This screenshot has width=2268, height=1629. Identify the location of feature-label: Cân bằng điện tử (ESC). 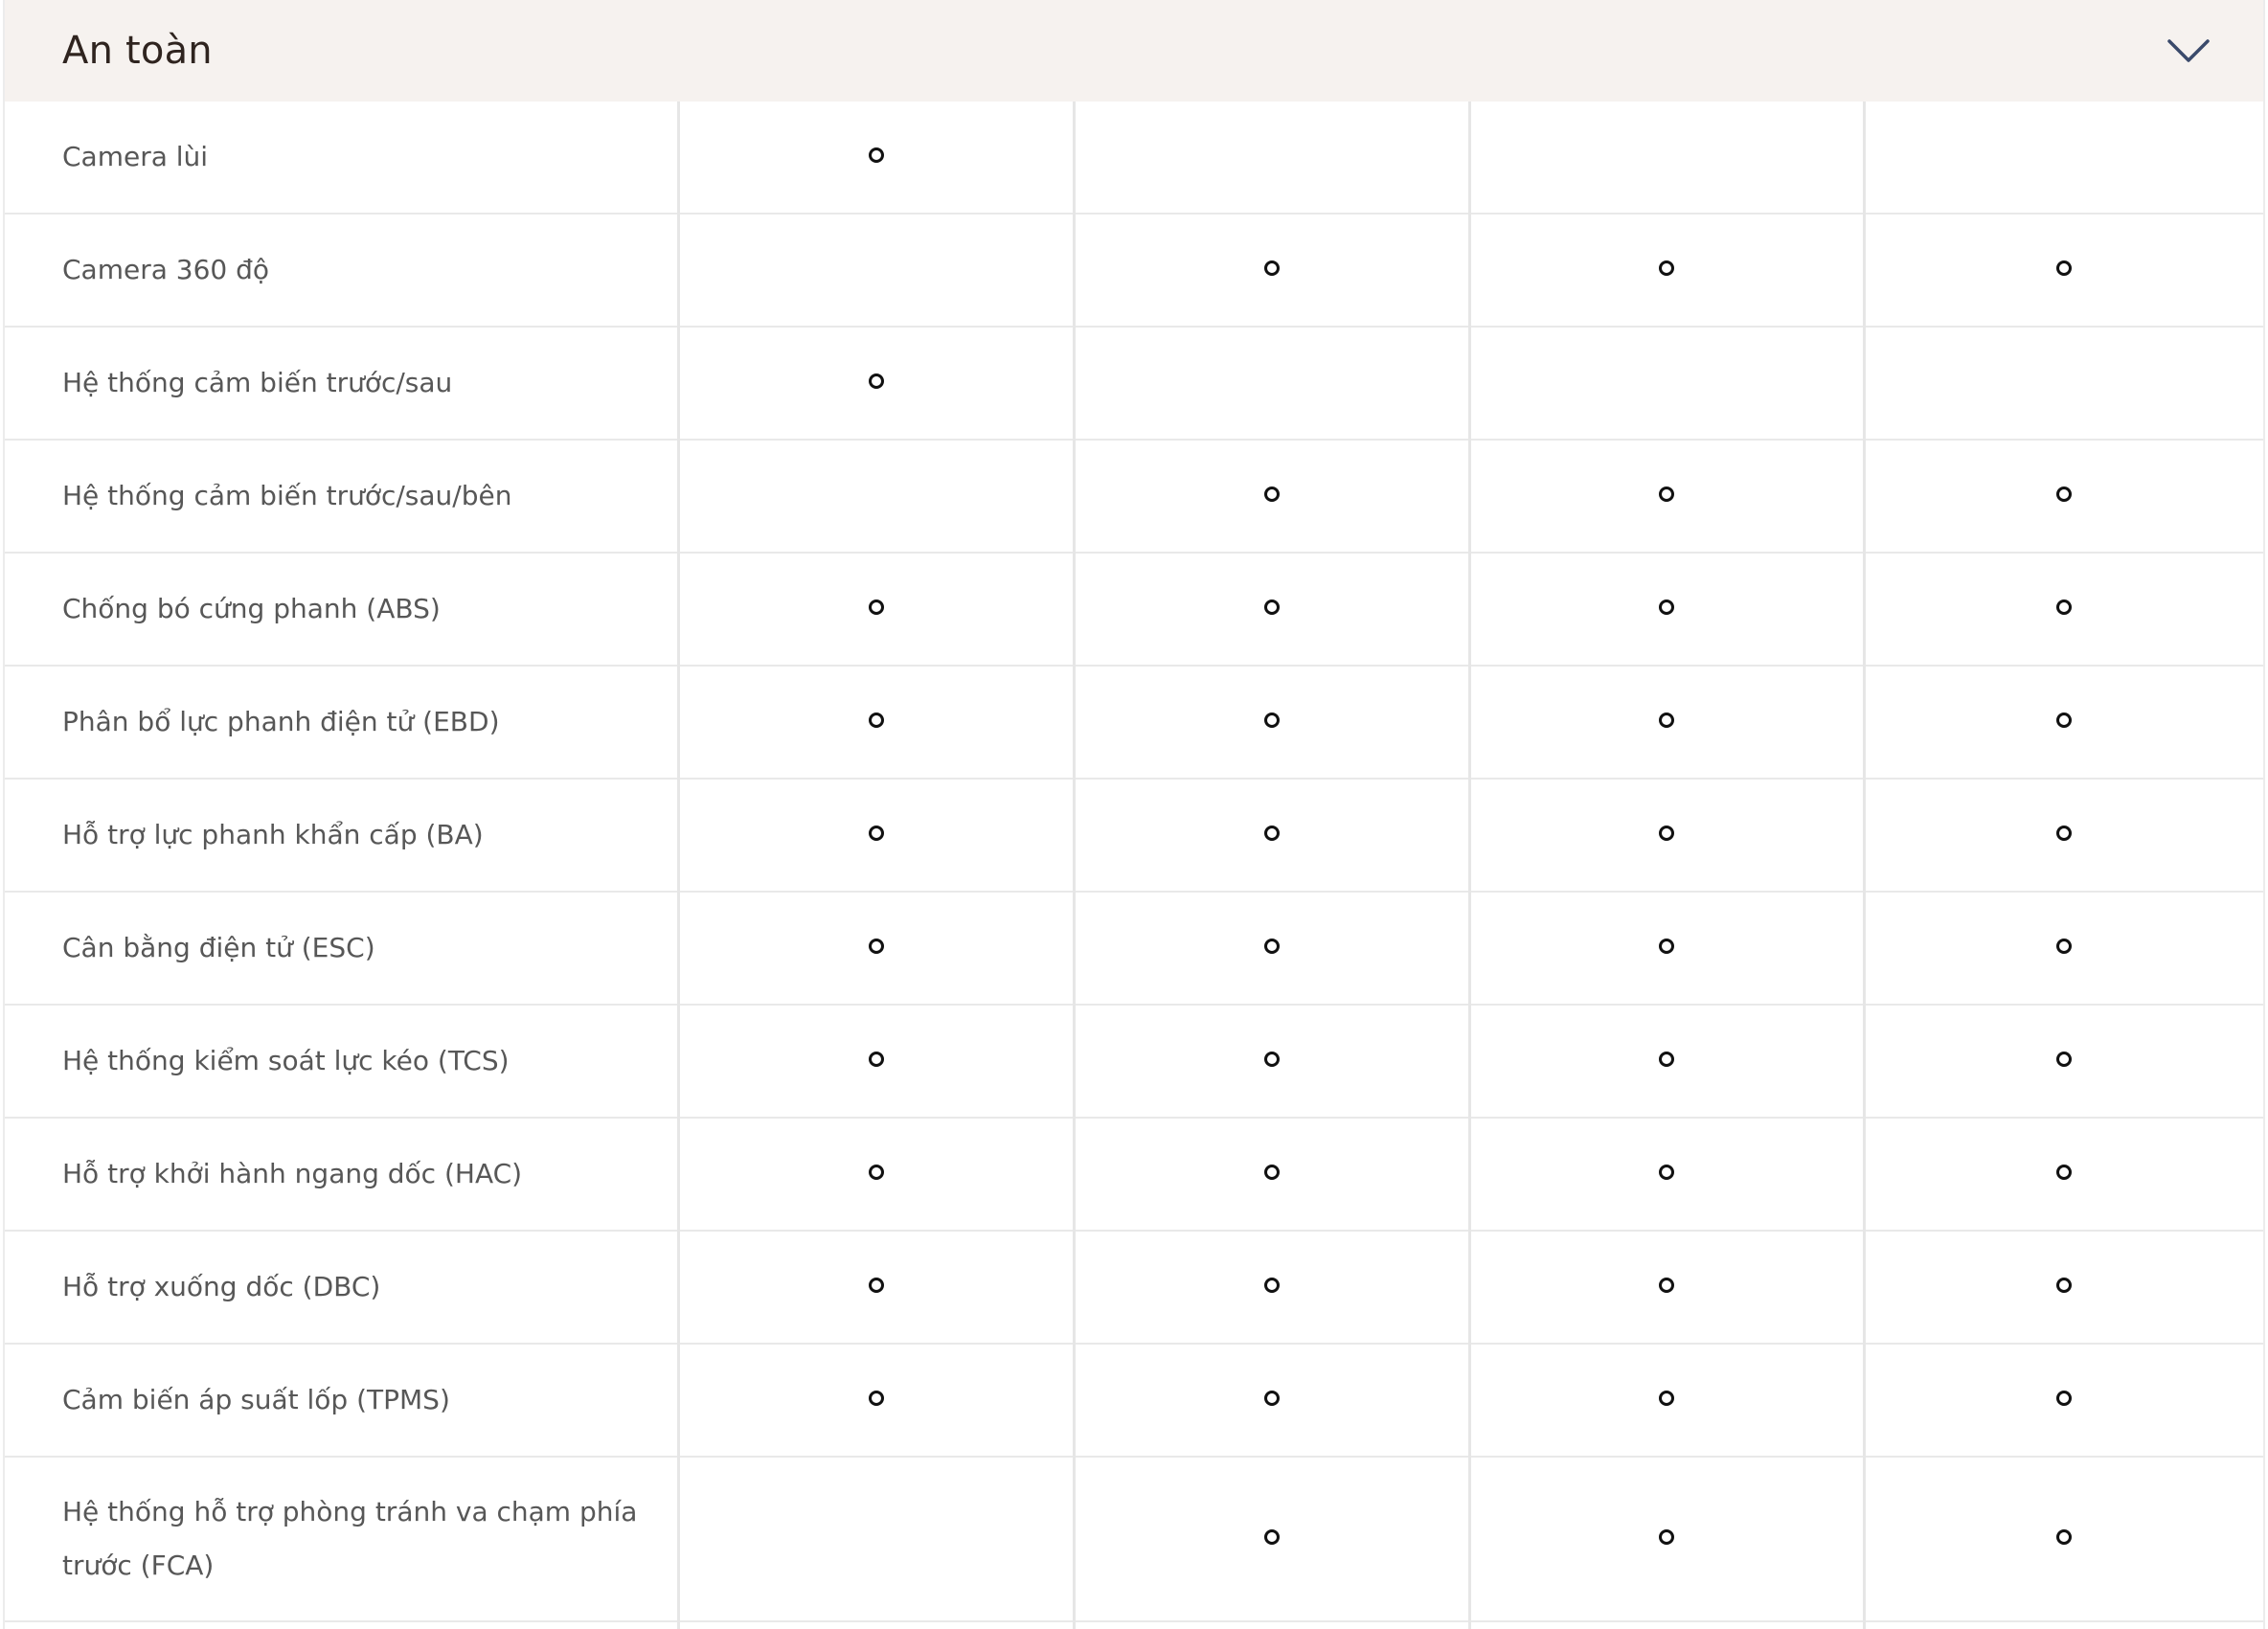
(341, 949).